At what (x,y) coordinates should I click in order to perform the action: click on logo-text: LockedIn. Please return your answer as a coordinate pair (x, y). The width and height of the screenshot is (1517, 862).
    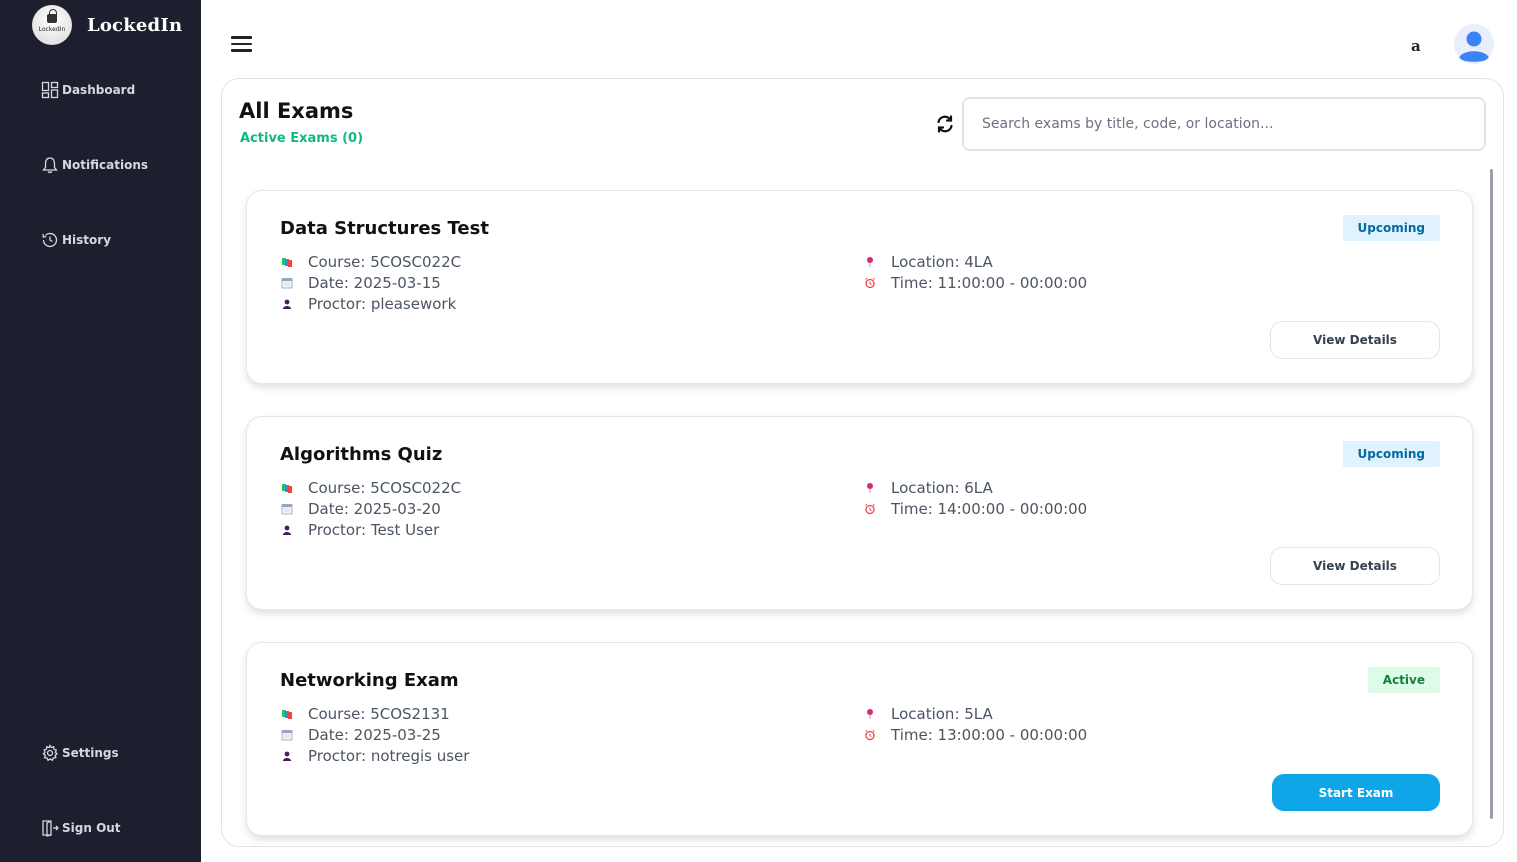
    Looking at the image, I should click on (52, 29).